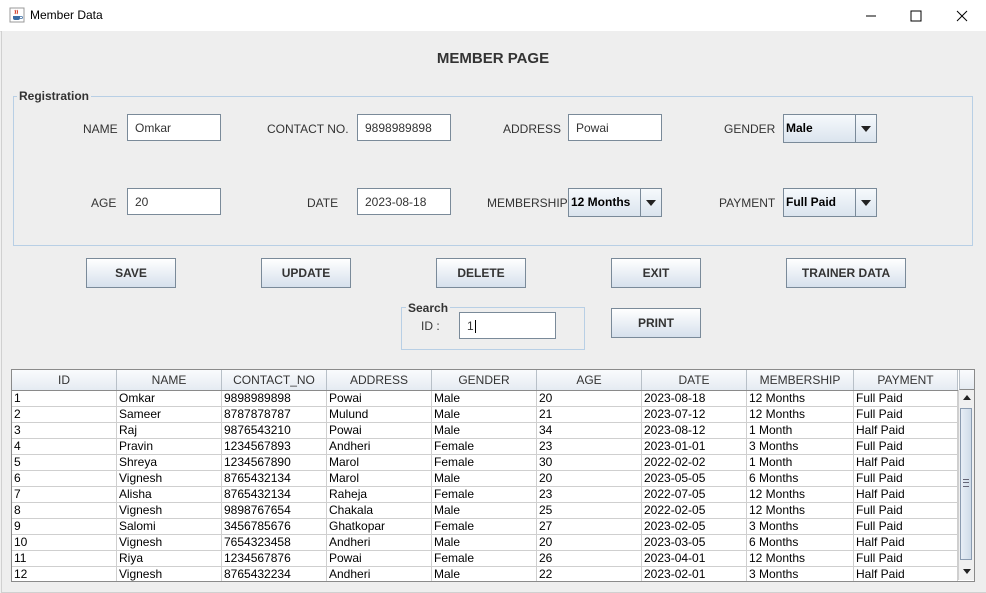  I want to click on table-cell: 8, so click(64, 510).